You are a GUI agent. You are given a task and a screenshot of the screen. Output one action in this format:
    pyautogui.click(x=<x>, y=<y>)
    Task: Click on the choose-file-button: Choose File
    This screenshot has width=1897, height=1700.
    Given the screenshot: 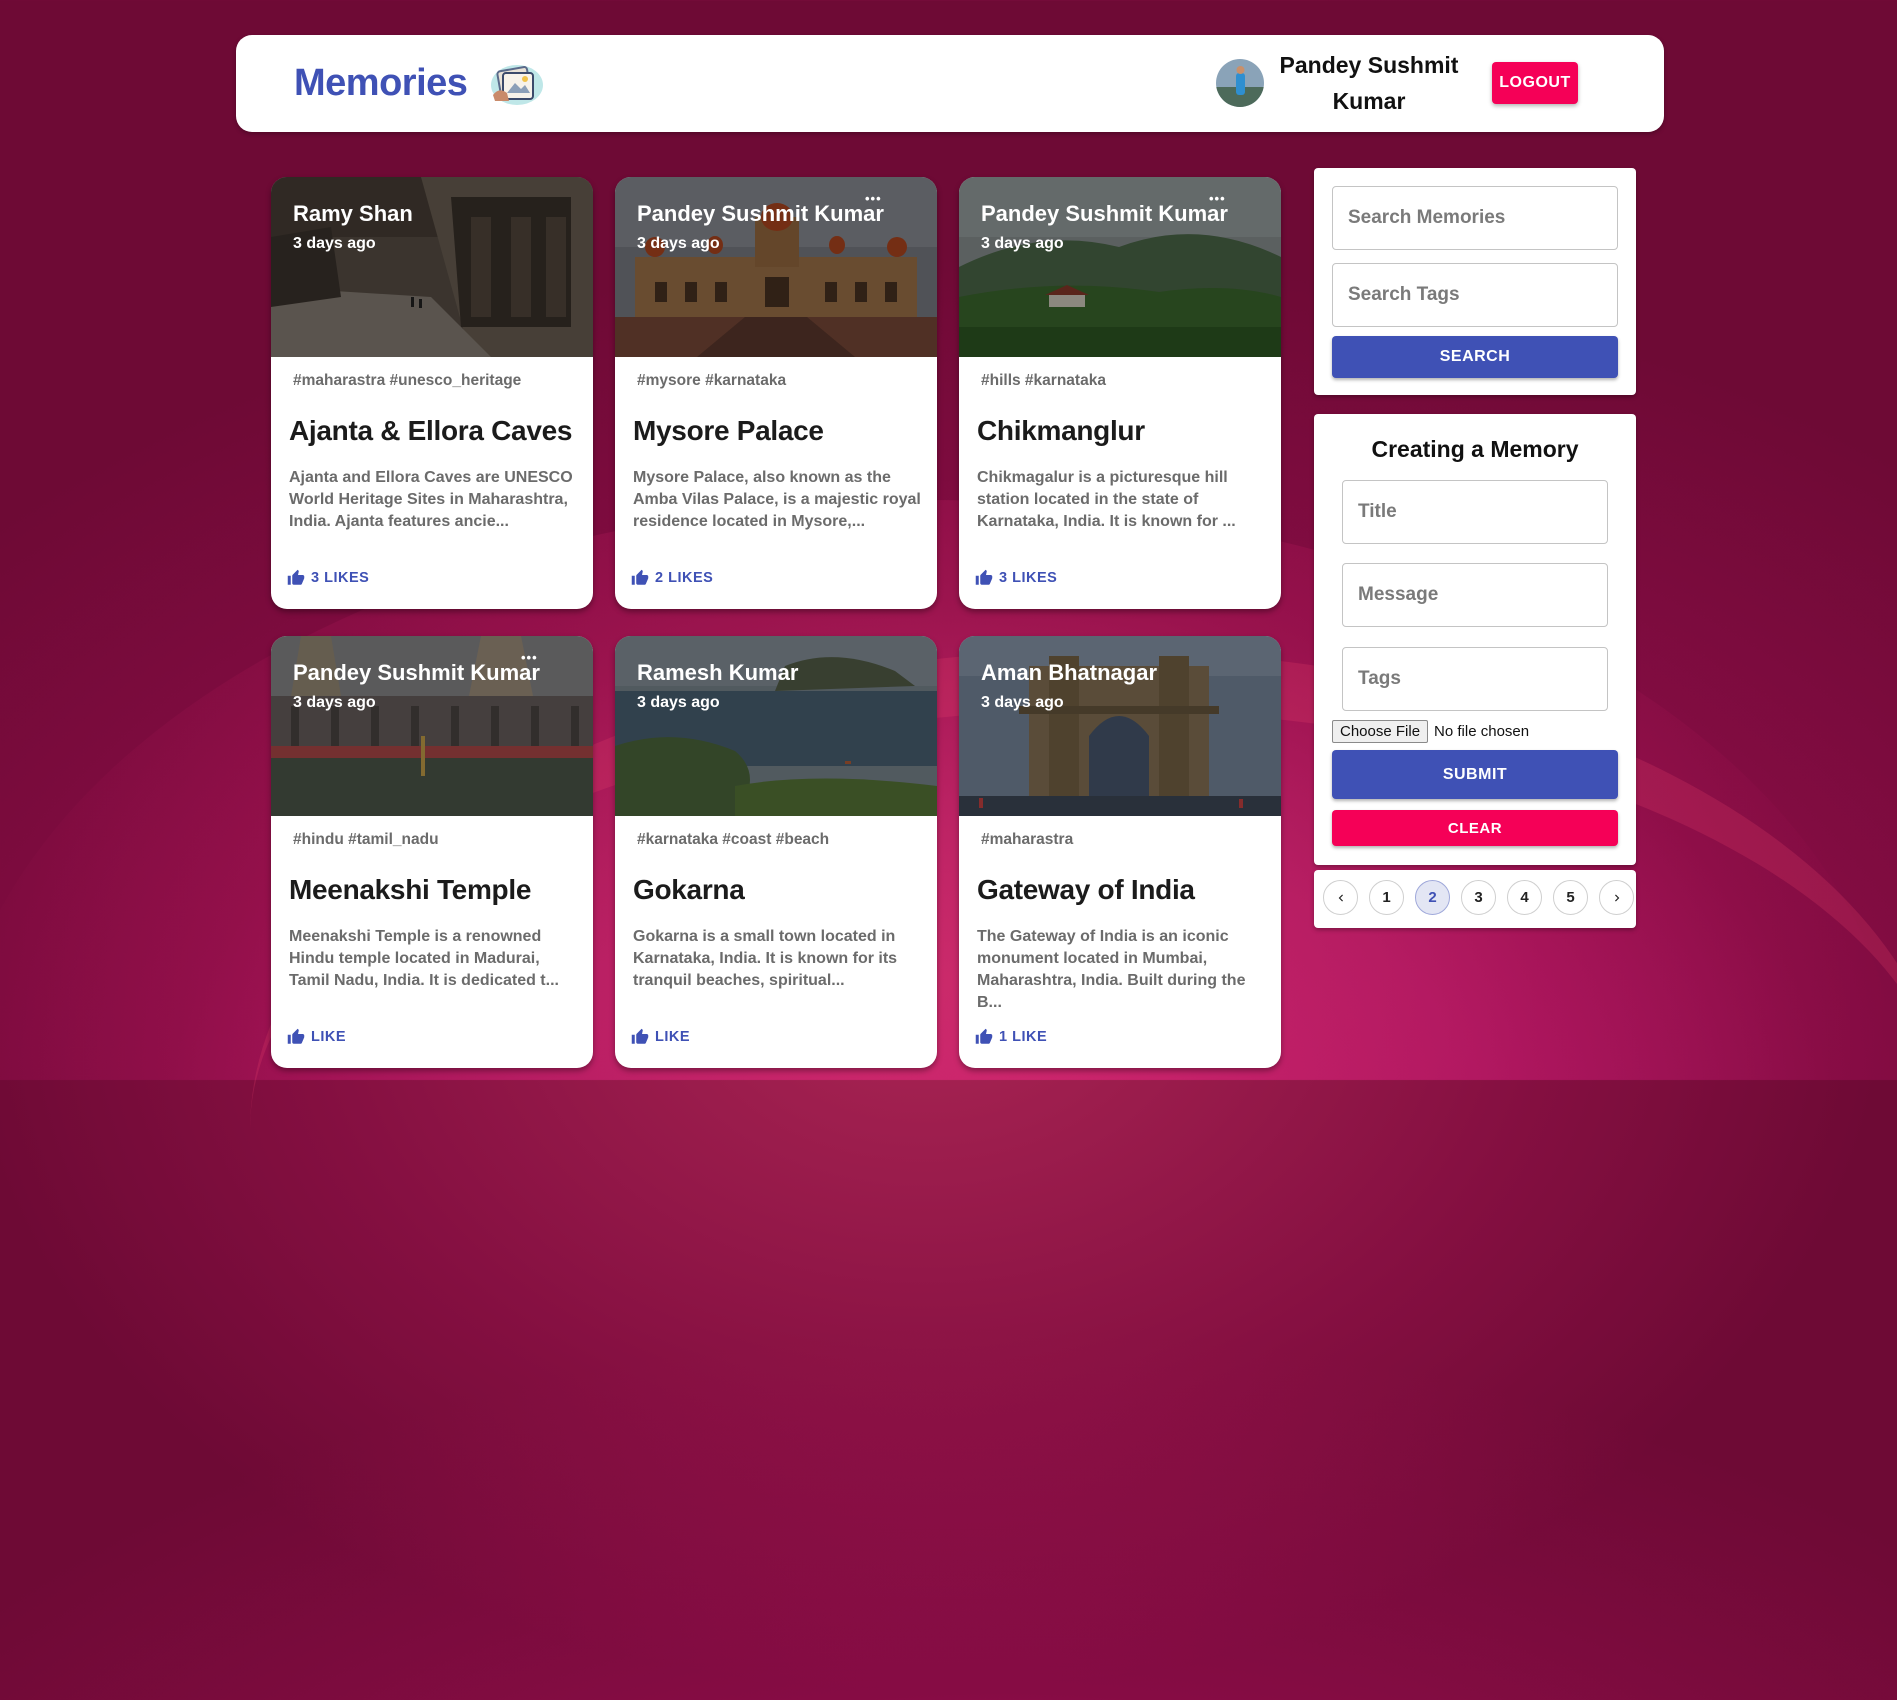 What is the action you would take?
    pyautogui.click(x=1380, y=731)
    